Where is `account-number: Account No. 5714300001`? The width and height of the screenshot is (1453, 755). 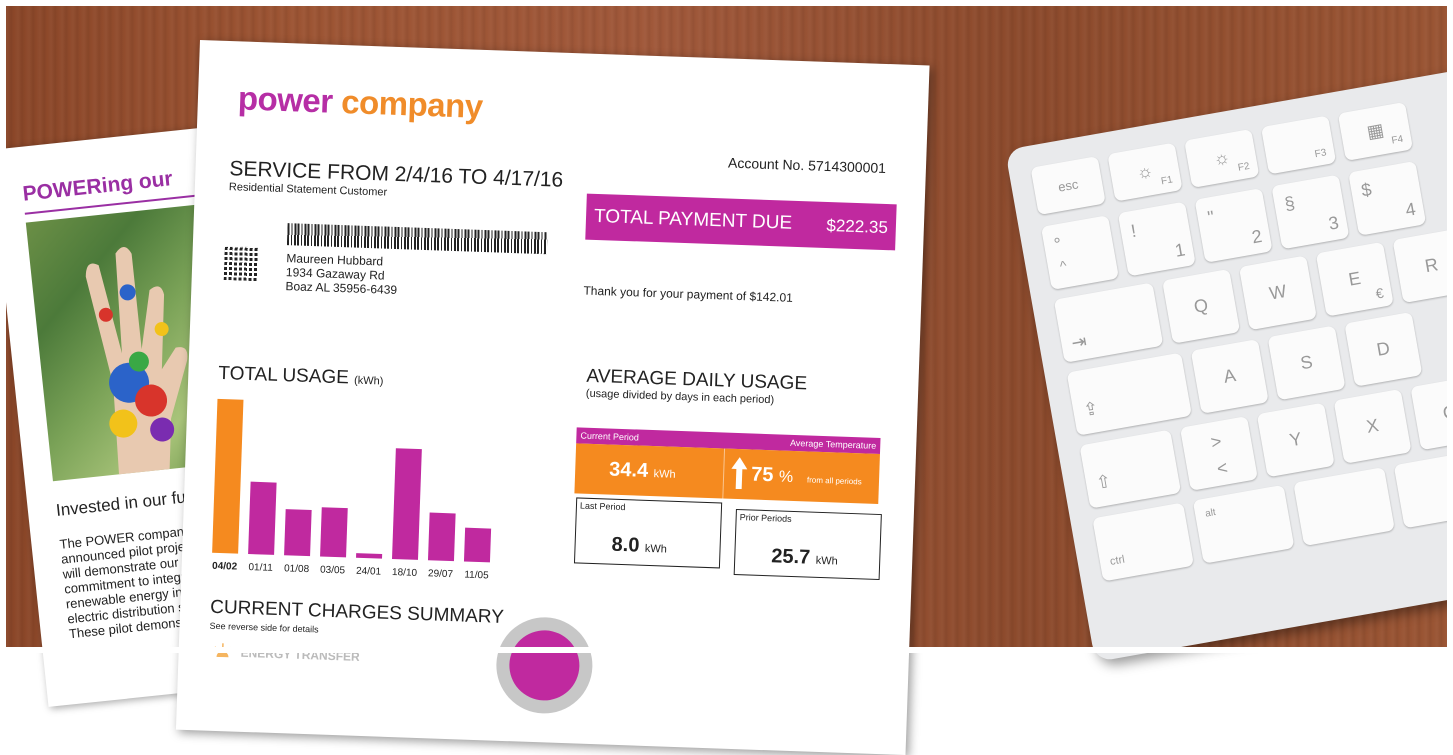
account-number: Account No. 5714300001 is located at coordinates (807, 166).